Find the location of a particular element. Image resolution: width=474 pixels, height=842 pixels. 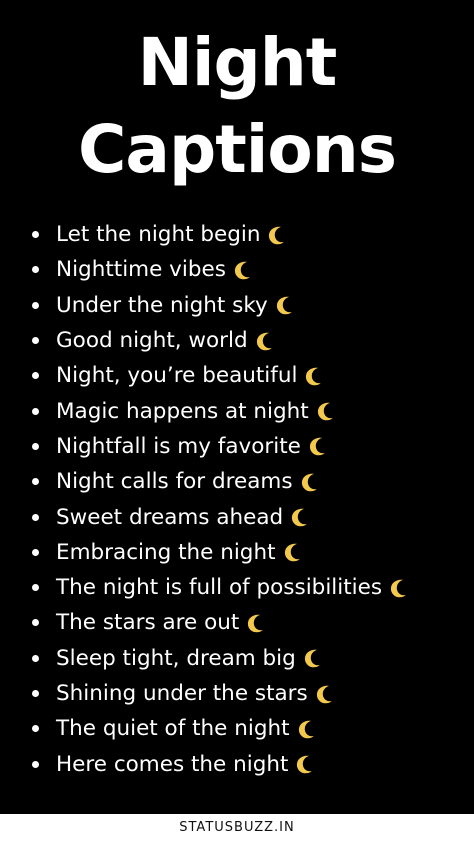

caption-text: Embracing the night is located at coordinates (166, 552).